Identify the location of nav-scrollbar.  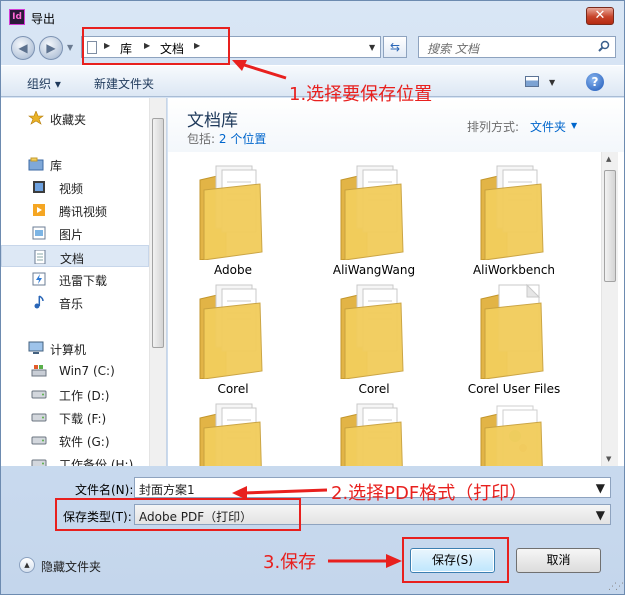
(157, 282).